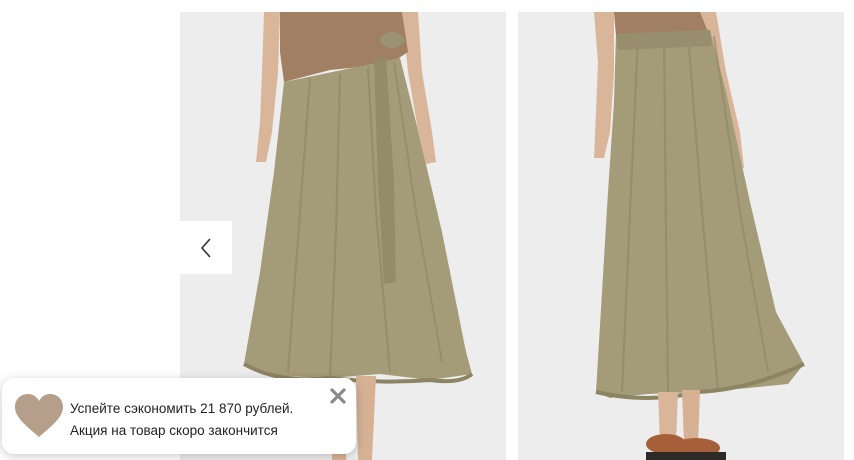 The image size is (854, 460). What do you see at coordinates (174, 430) in the screenshot?
I see `toast-line-2: Акция на товар скоро закончится` at bounding box center [174, 430].